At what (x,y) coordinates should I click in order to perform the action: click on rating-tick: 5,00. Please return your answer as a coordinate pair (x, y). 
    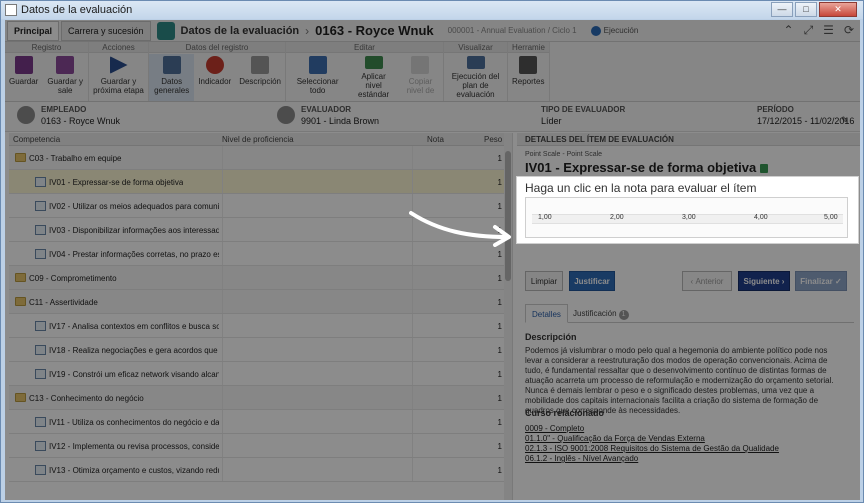
    Looking at the image, I should click on (831, 217).